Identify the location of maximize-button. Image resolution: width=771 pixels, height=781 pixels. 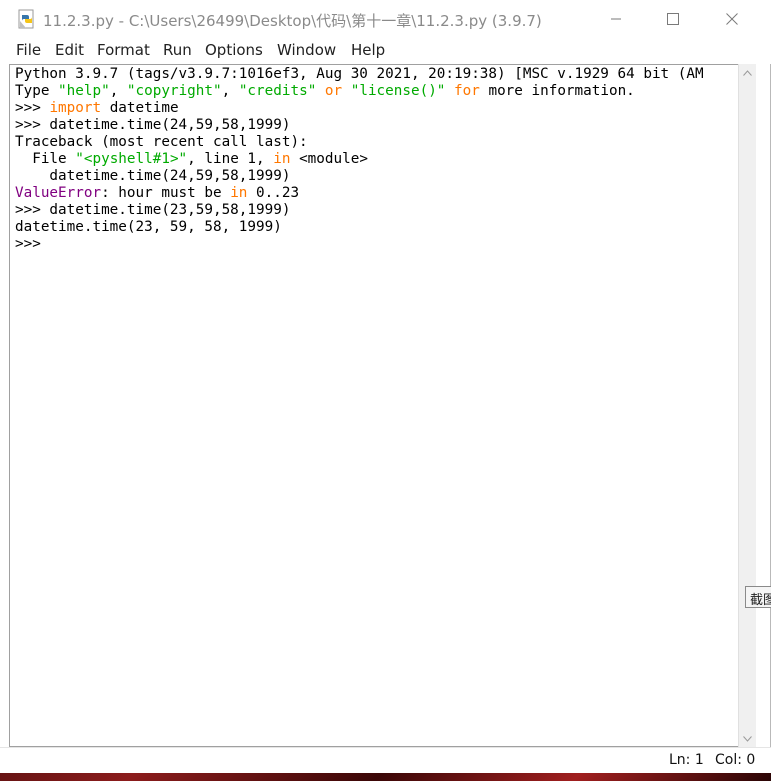
(673, 19).